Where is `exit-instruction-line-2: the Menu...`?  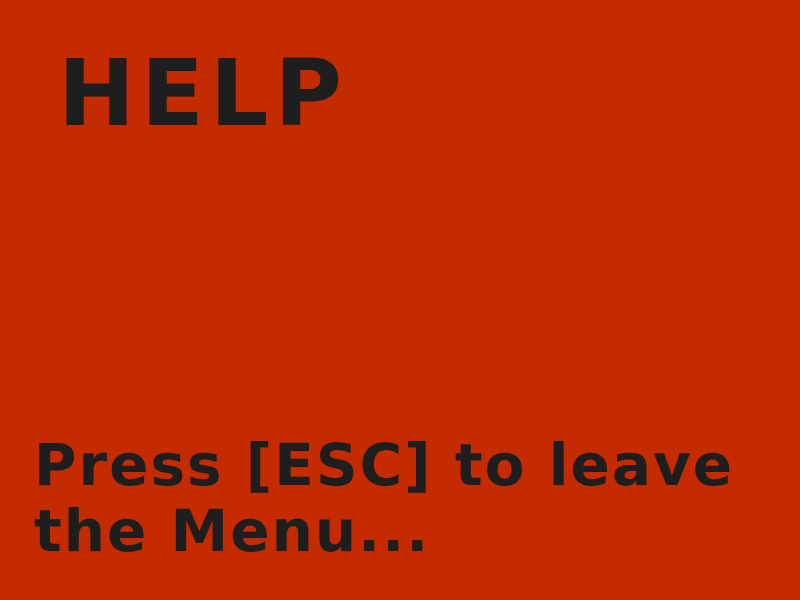 exit-instruction-line-2: the Menu... is located at coordinates (232, 531).